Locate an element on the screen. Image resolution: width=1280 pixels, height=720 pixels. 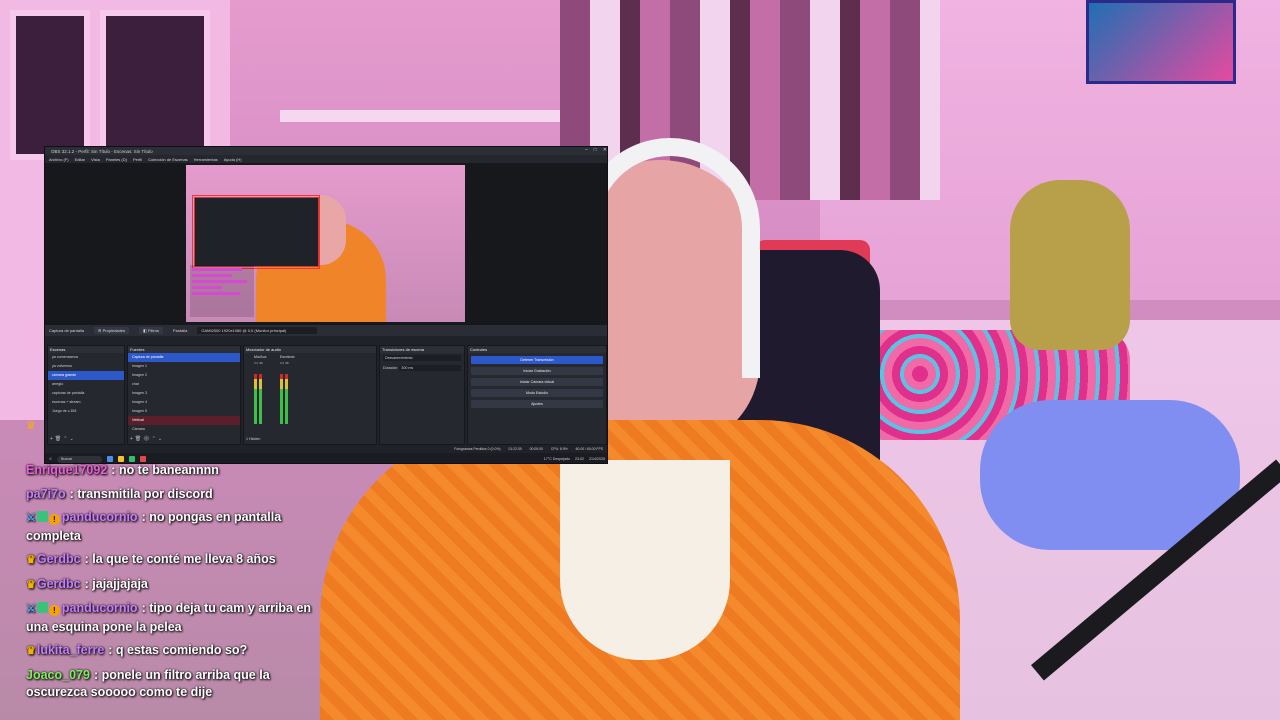
chat-text: transmitila por discord is located at coordinates (145, 493).